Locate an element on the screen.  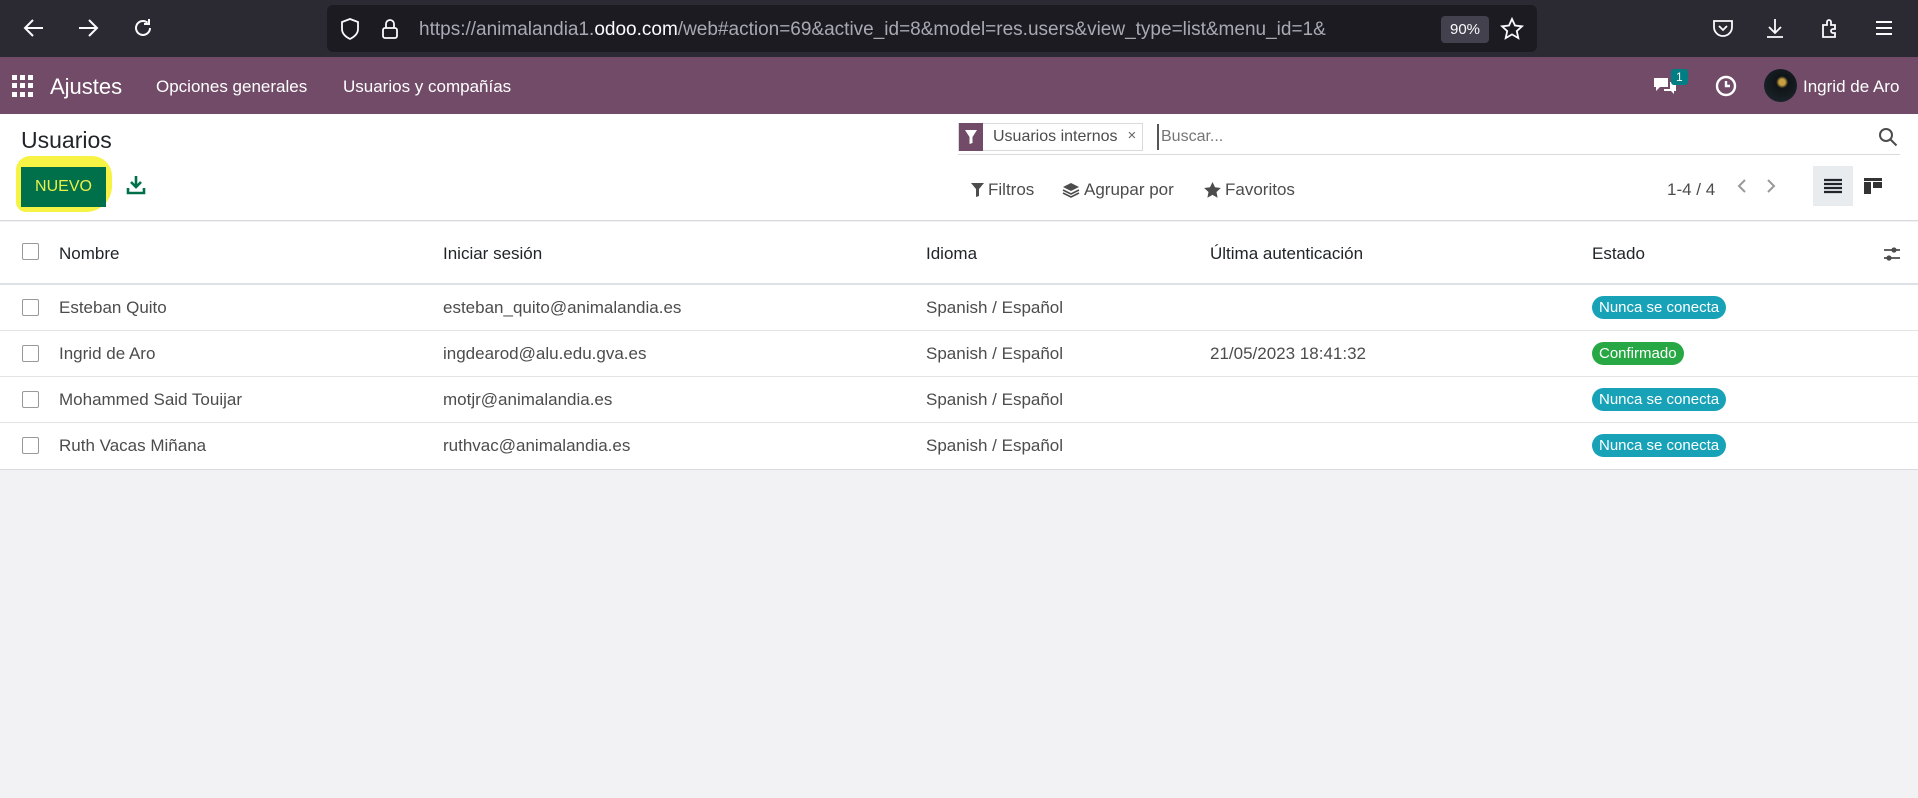
favorites-button: Favoritos is located at coordinates (1249, 190).